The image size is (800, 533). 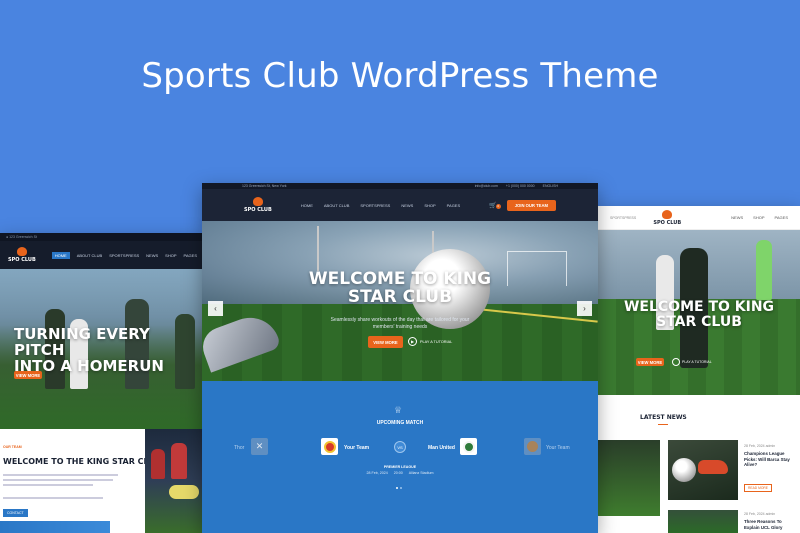 What do you see at coordinates (184, 492) in the screenshot?
I see `goalkeeper-figure` at bounding box center [184, 492].